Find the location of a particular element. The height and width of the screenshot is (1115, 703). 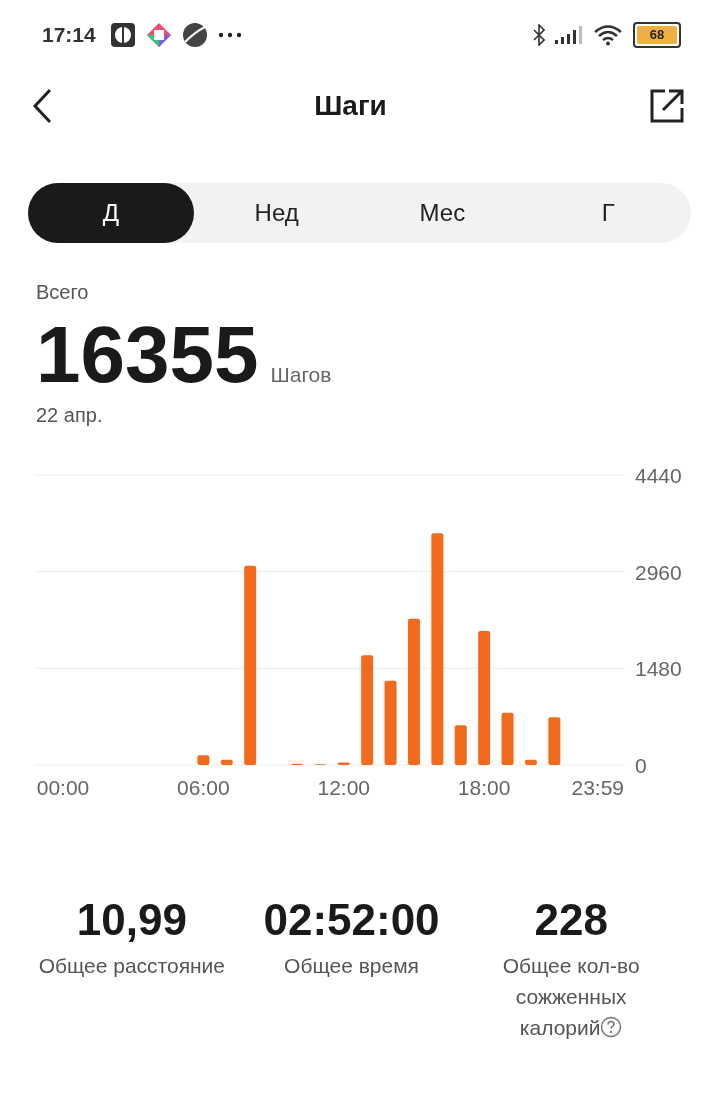

x-axis-label: 23:59 is located at coordinates (598, 787).